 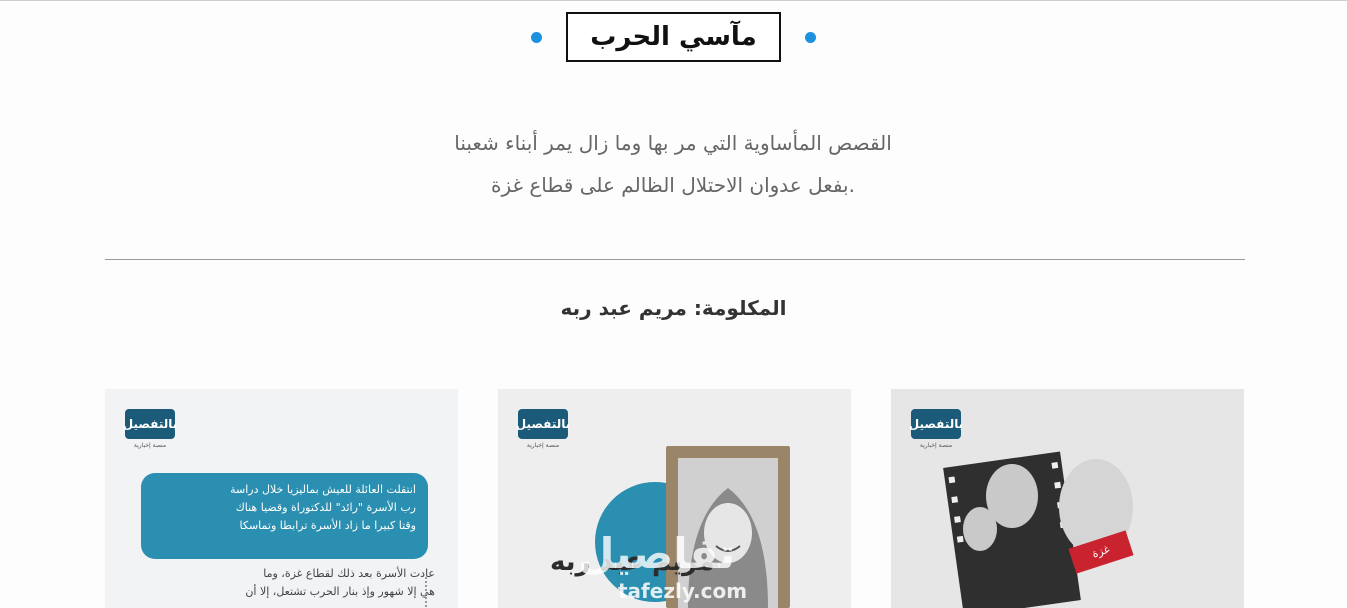 What do you see at coordinates (323, 489) in the screenshot?
I see `bubble-line: انتقلت العائلة للعيش بماليزيا خلال دراسة` at bounding box center [323, 489].